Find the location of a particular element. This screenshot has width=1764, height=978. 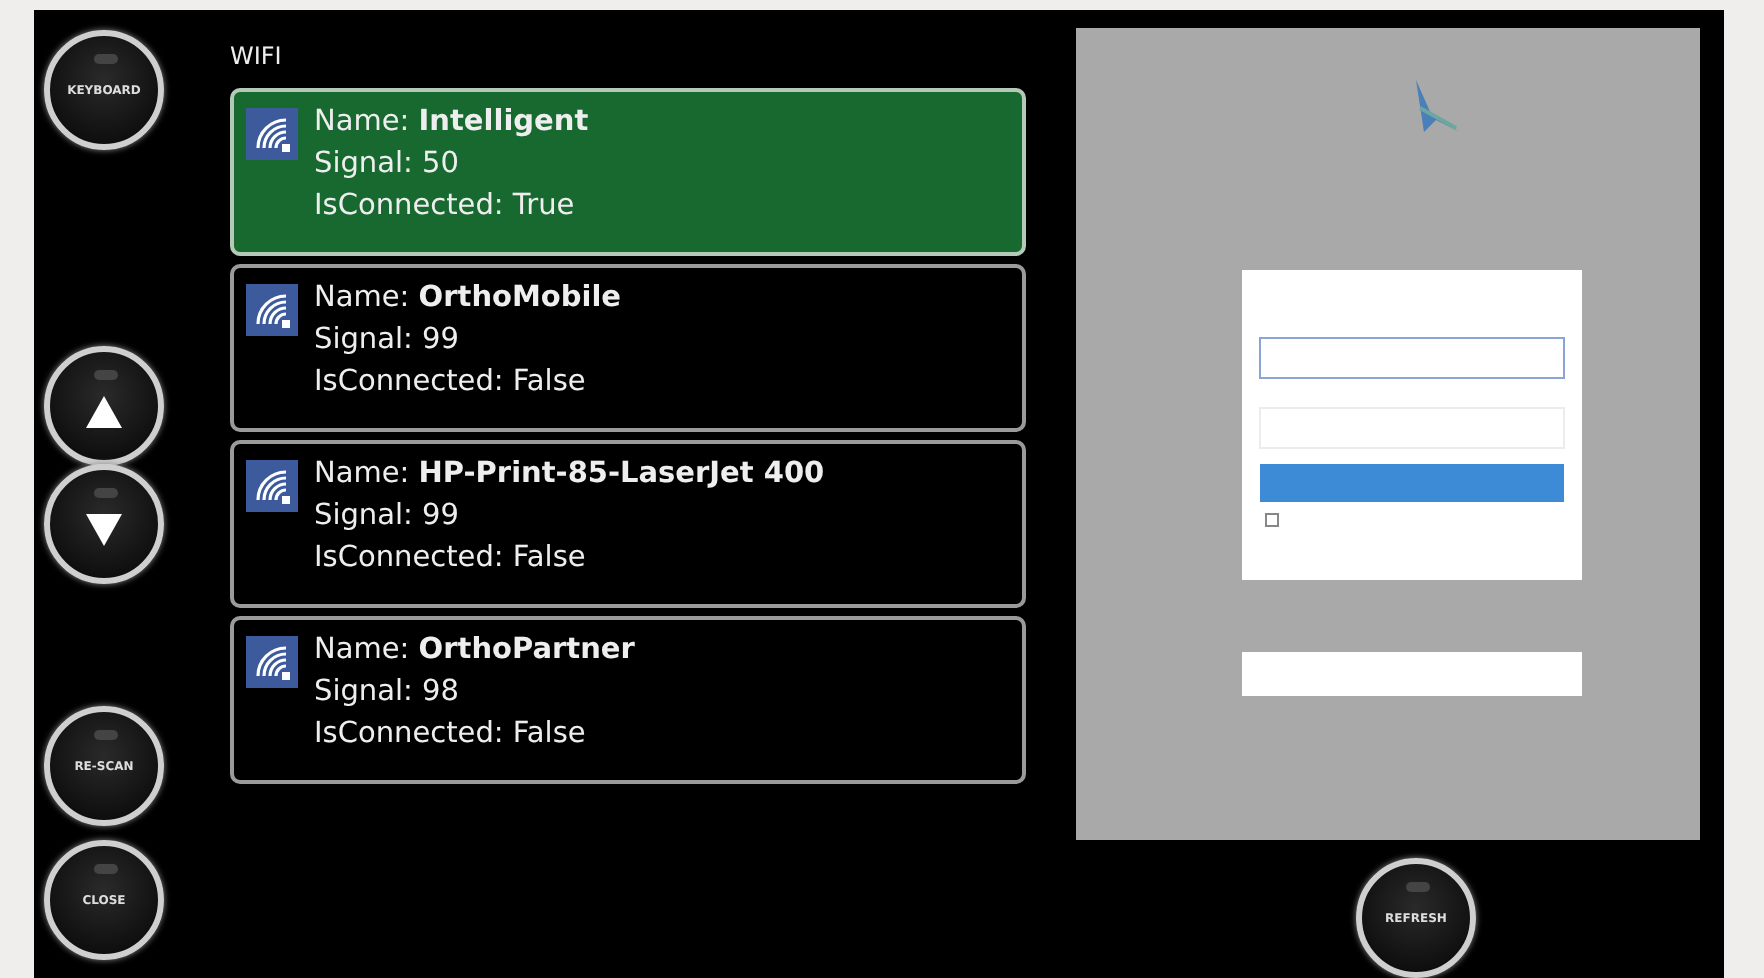

signal-text: Signal: 98 is located at coordinates (386, 693).